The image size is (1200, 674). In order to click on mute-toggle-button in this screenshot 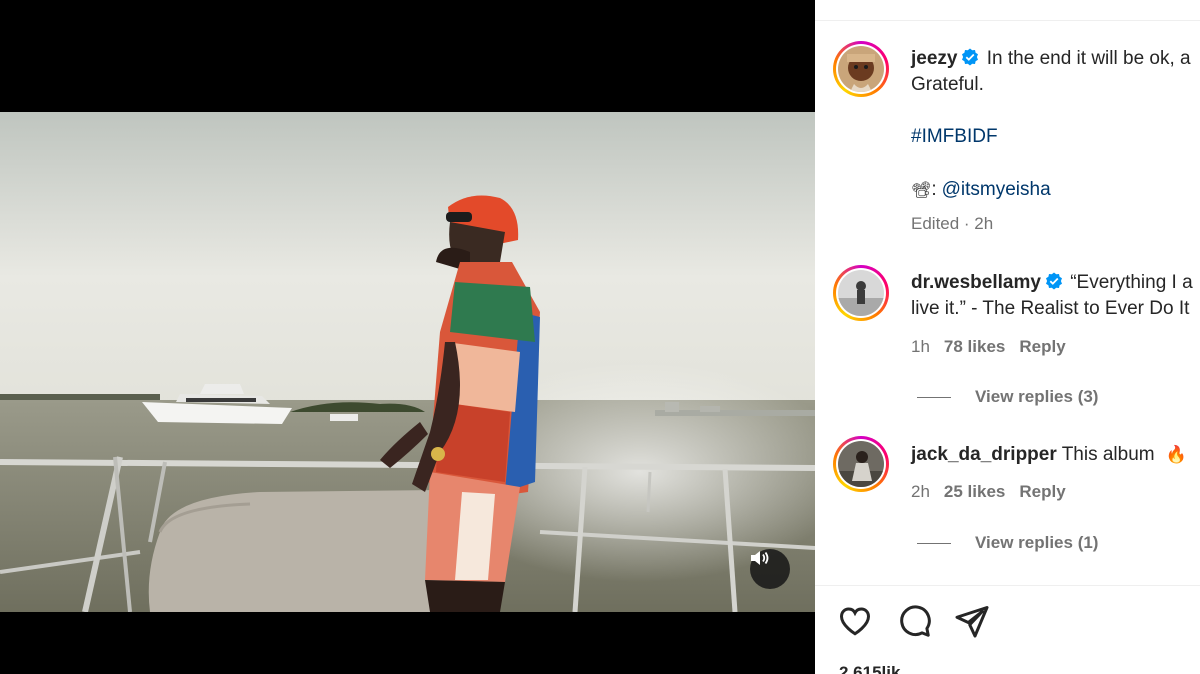, I will do `click(770, 569)`.